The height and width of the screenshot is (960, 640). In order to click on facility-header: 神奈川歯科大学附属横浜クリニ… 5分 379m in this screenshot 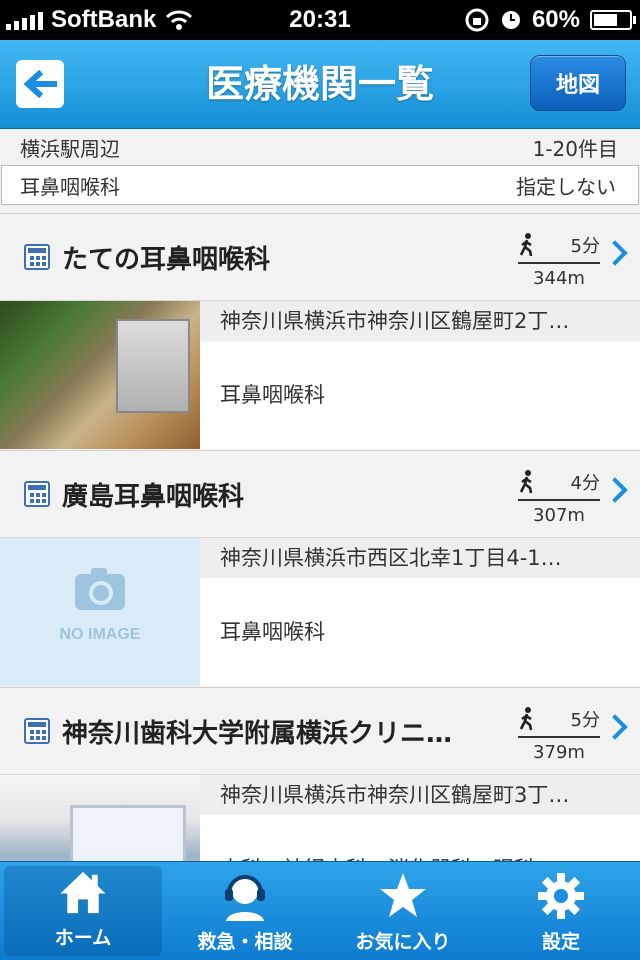, I will do `click(320, 731)`.